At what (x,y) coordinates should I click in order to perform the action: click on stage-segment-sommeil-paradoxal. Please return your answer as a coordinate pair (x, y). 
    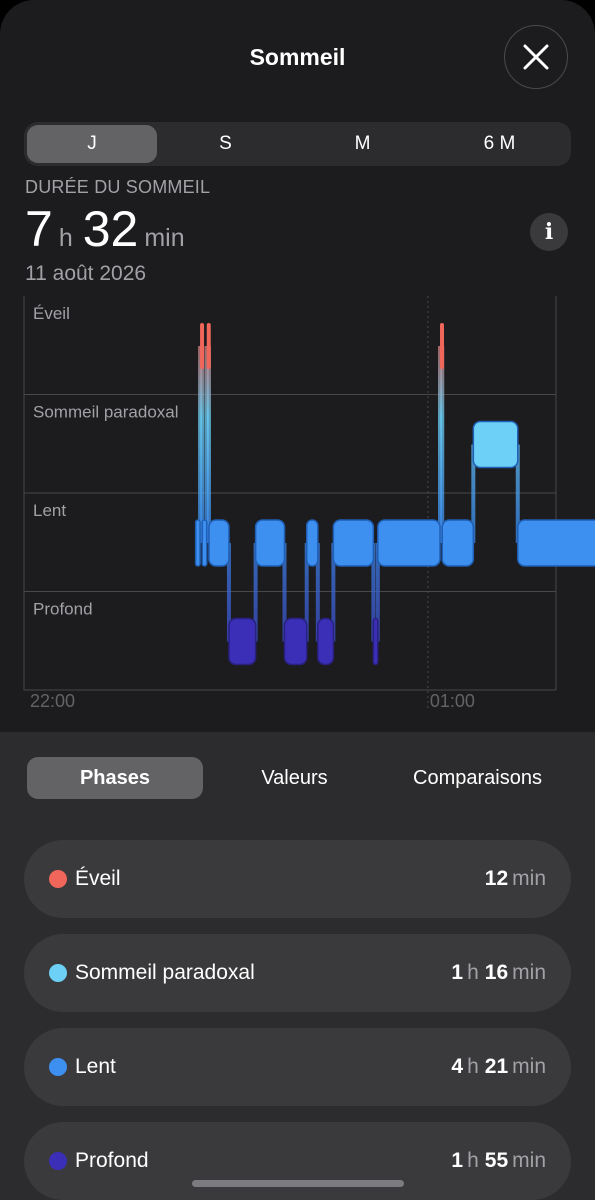
    Looking at the image, I should click on (495, 444).